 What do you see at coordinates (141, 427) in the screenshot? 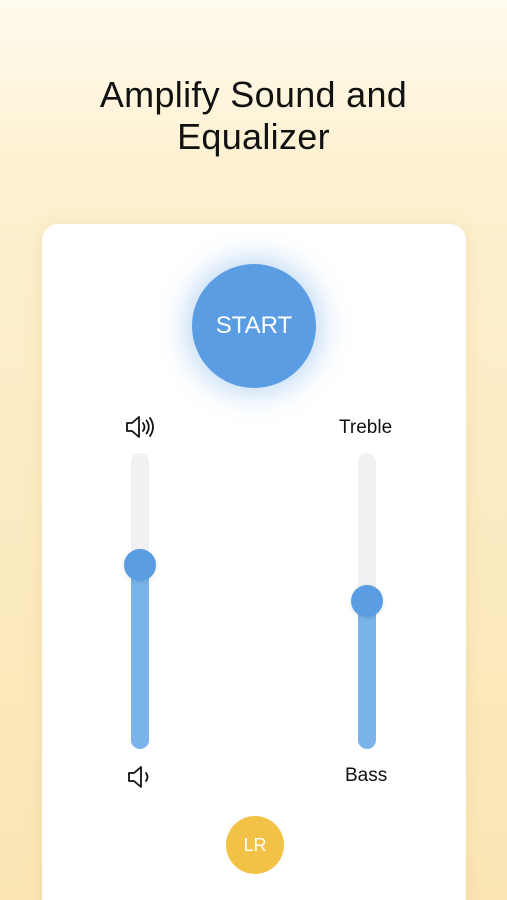
I see `speaker-loud-icon` at bounding box center [141, 427].